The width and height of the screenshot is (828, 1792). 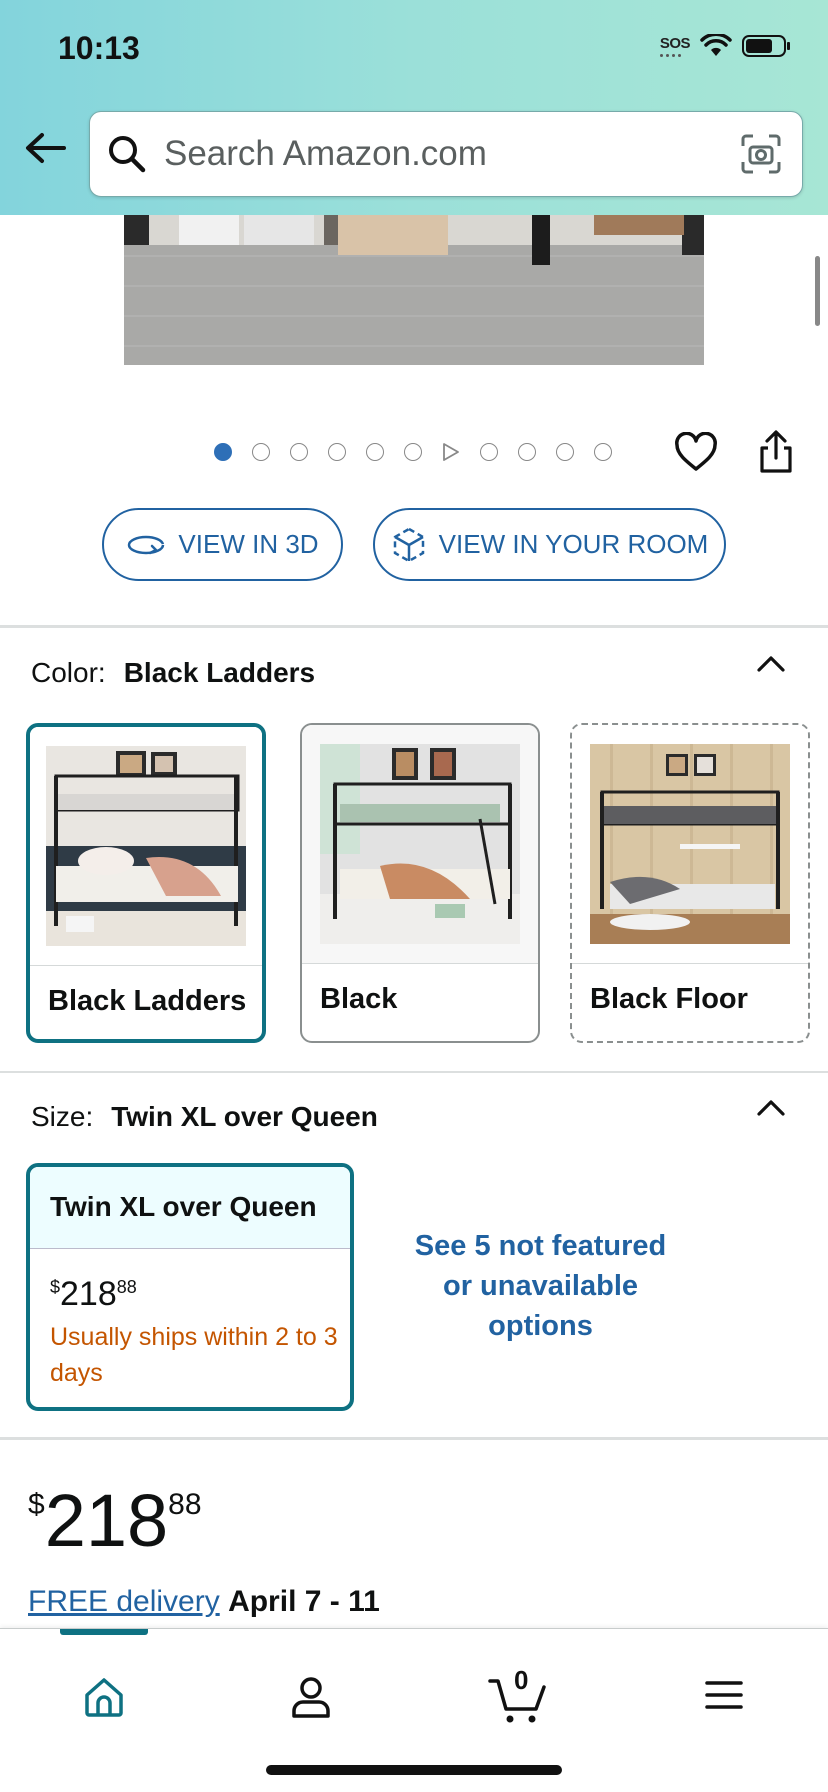 I want to click on cart-button: 0, so click(x=518, y=1695).